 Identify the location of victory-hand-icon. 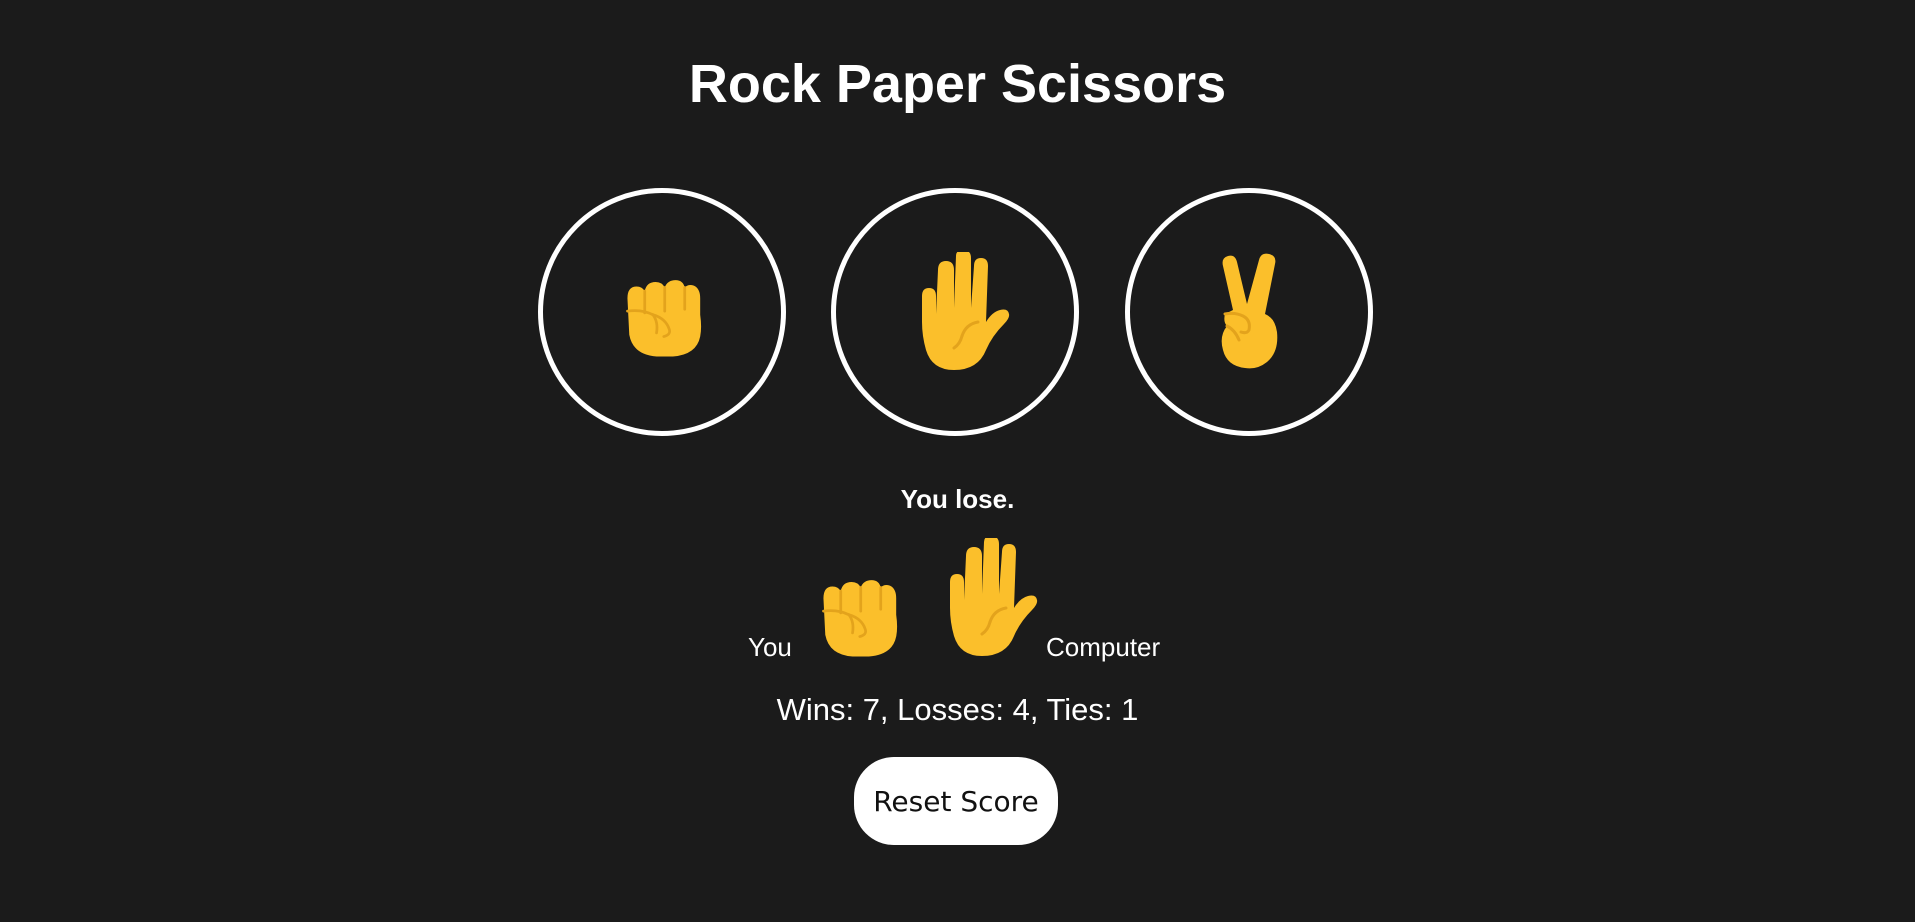
(1249, 312).